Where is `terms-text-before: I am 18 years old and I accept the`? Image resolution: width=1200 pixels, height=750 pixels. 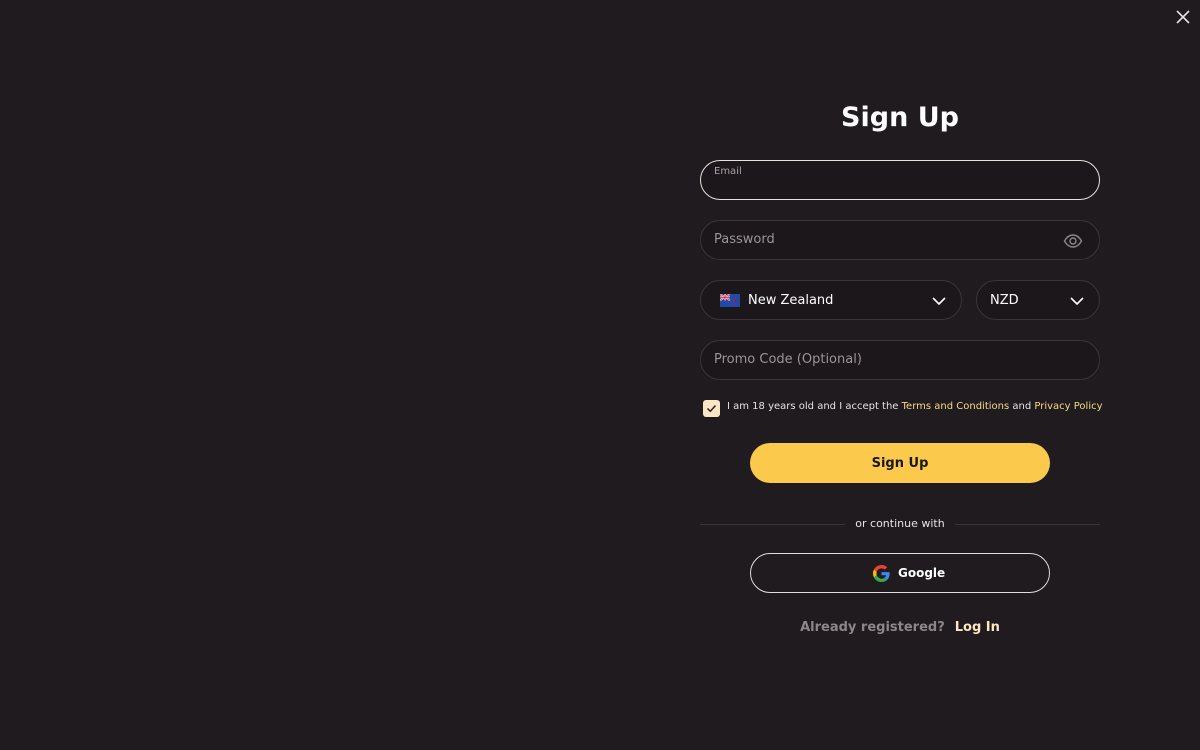 terms-text-before: I am 18 years old and I accept the is located at coordinates (814, 406).